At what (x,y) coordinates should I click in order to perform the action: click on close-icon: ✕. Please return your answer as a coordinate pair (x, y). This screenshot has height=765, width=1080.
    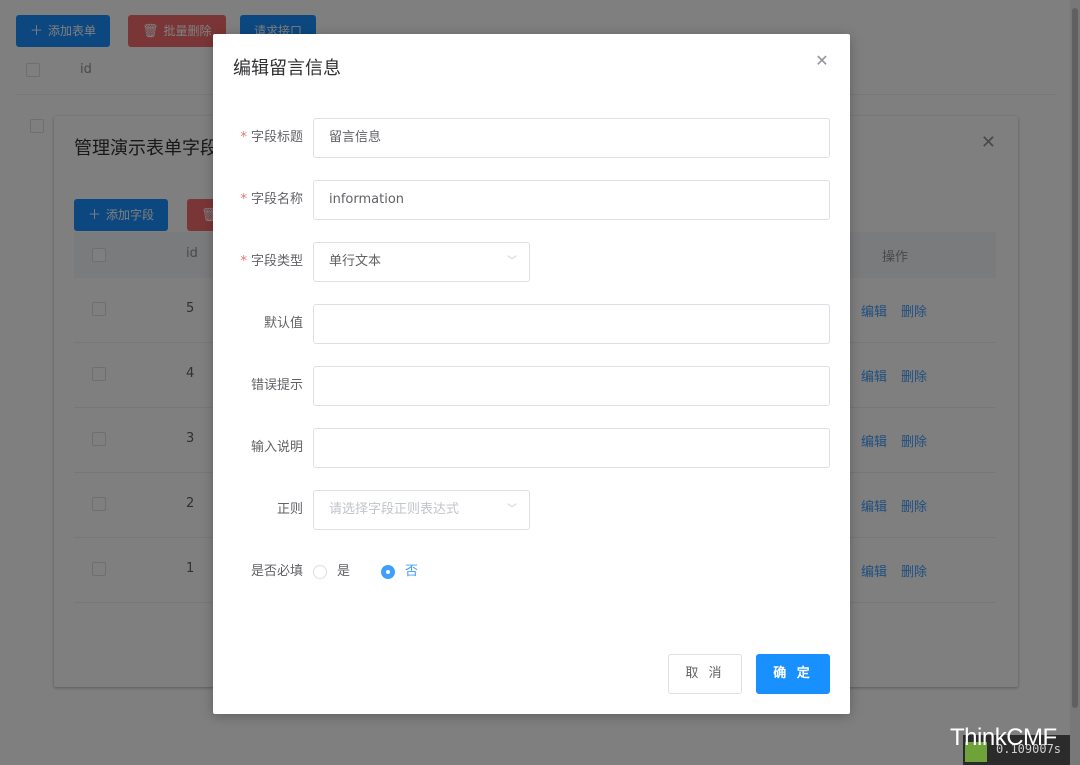
    Looking at the image, I should click on (822, 61).